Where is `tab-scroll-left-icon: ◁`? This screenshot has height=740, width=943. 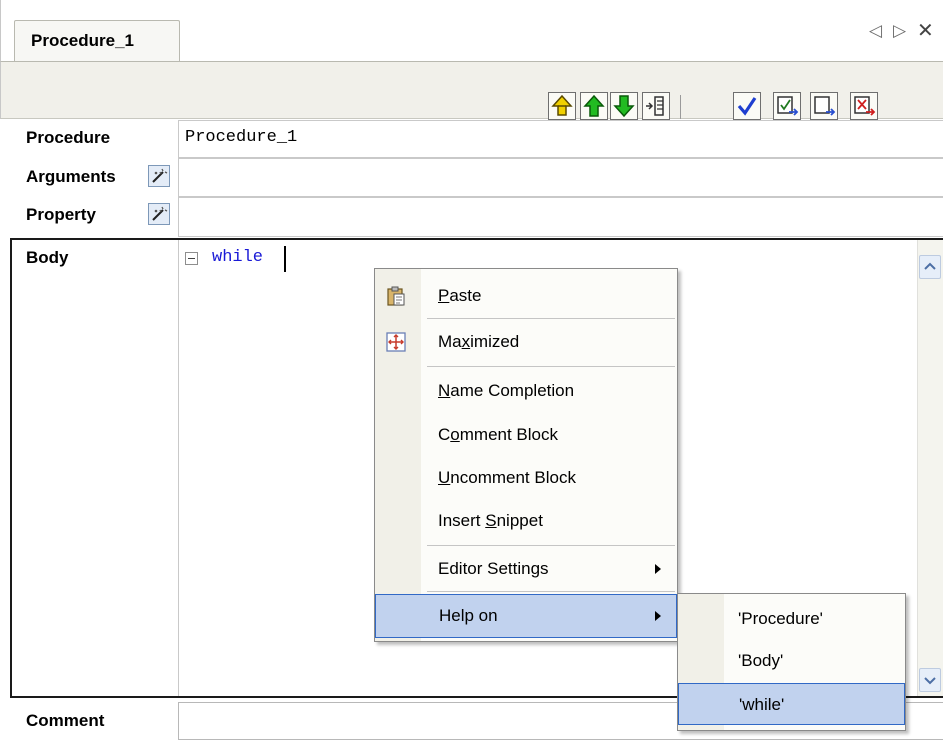 tab-scroll-left-icon: ◁ is located at coordinates (875, 31).